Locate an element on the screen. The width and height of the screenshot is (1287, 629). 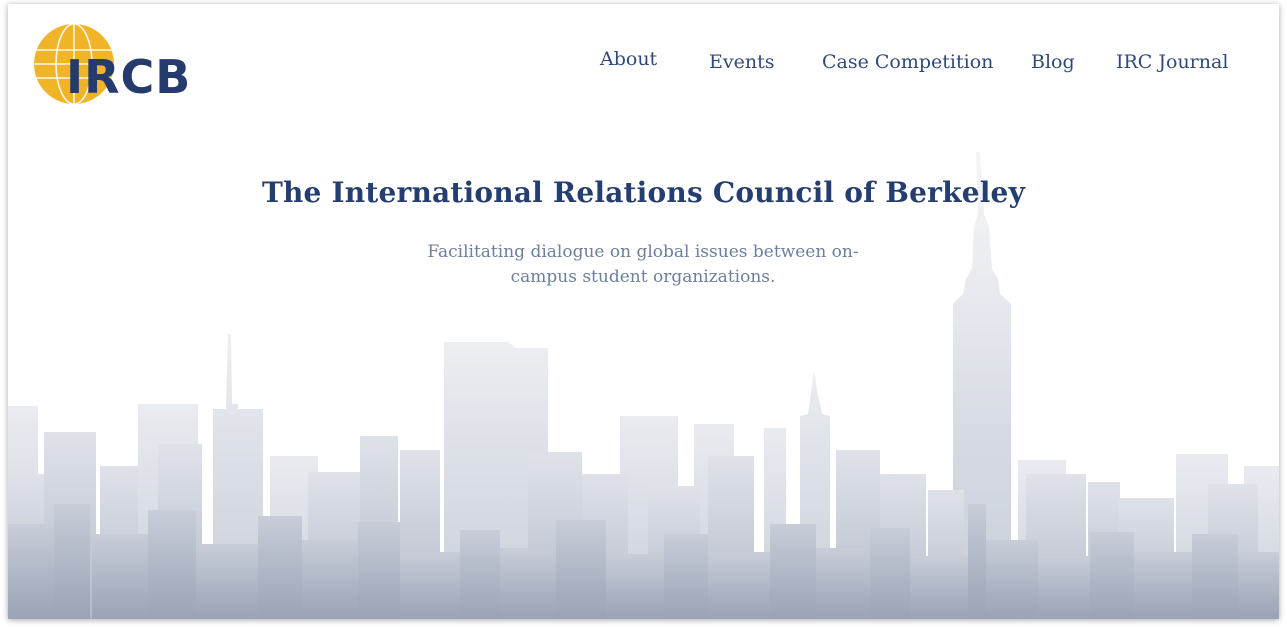
nav-item-irc-journal: IRC Journal is located at coordinates (1172, 62).